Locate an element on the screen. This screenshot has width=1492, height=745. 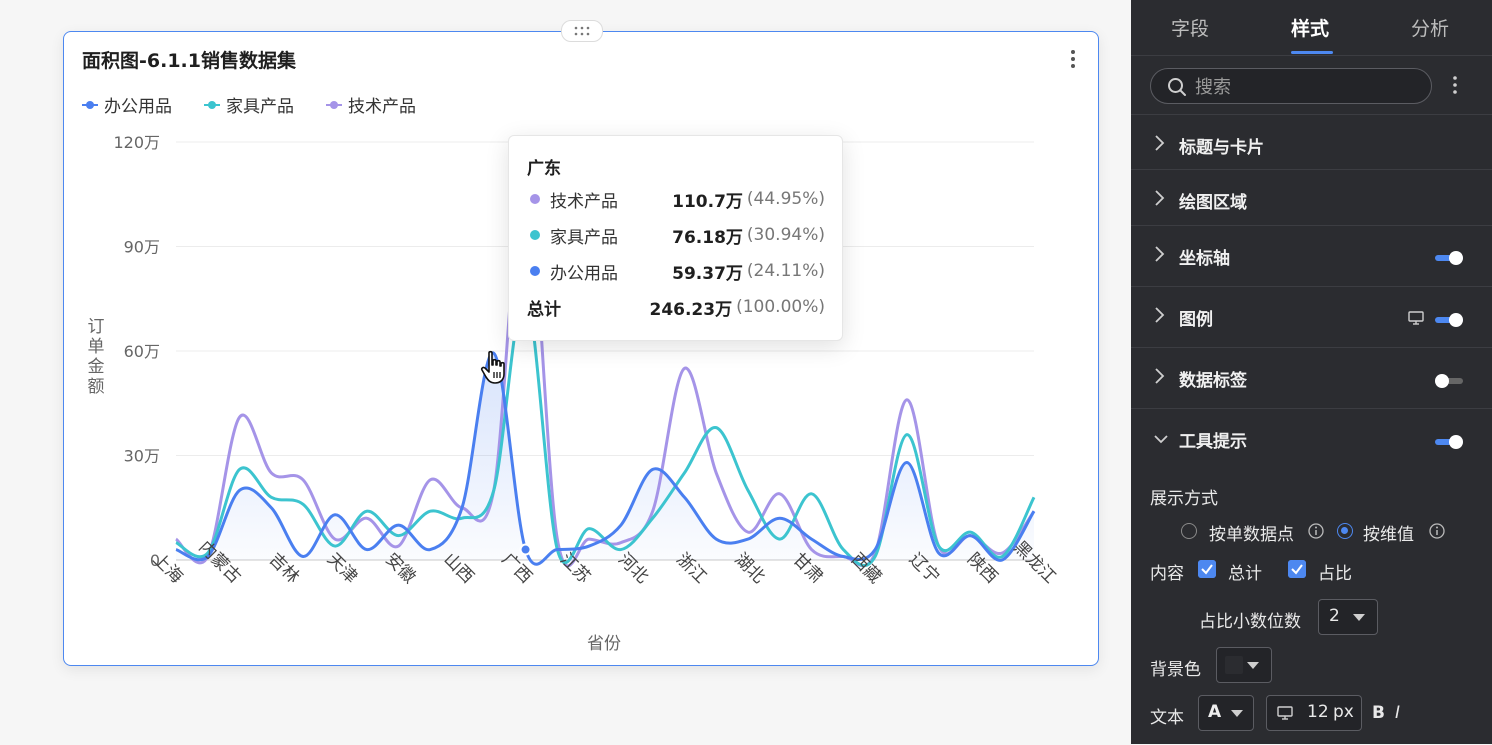
content-label: 内容 is located at coordinates (1167, 574).